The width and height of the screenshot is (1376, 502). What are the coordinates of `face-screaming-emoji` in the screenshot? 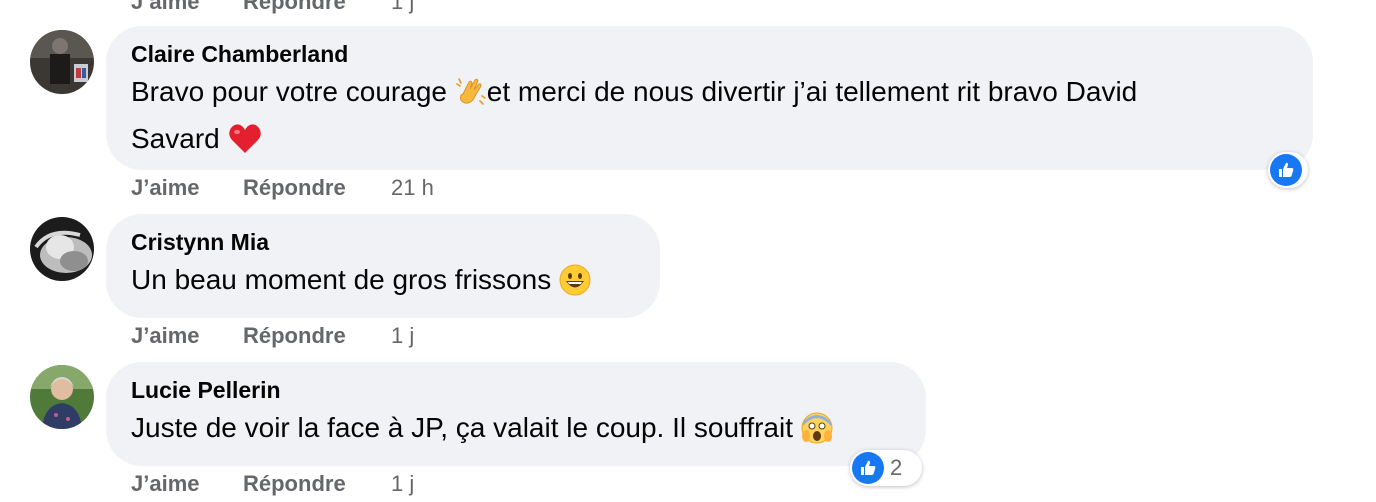 It's located at (817, 433).